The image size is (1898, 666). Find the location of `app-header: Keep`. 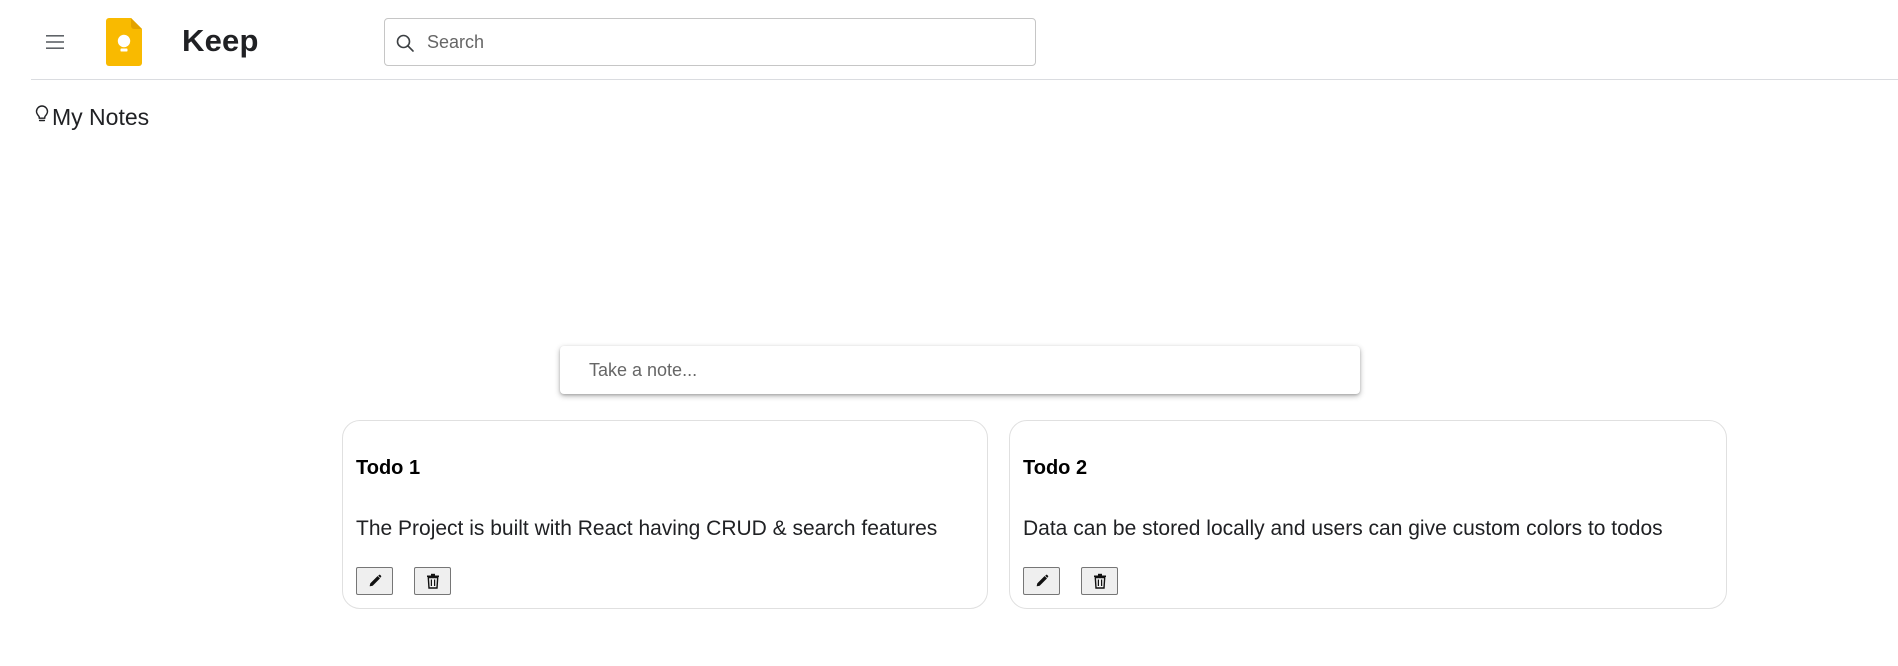

app-header: Keep is located at coordinates (949, 40).